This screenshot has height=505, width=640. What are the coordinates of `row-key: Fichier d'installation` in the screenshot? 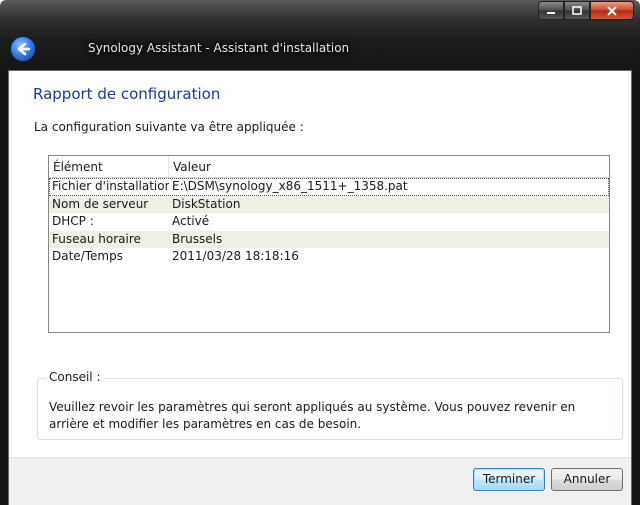 It's located at (110, 186).